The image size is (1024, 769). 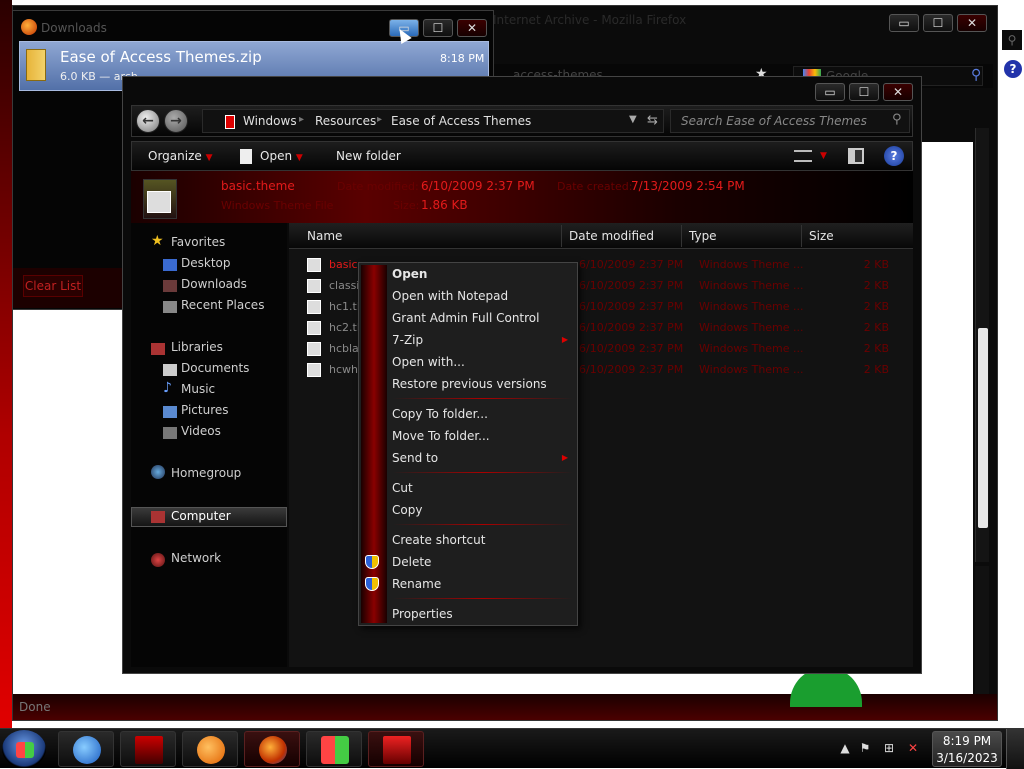 I want to click on submenu-arrow-icon: ▶, so click(x=564, y=339).